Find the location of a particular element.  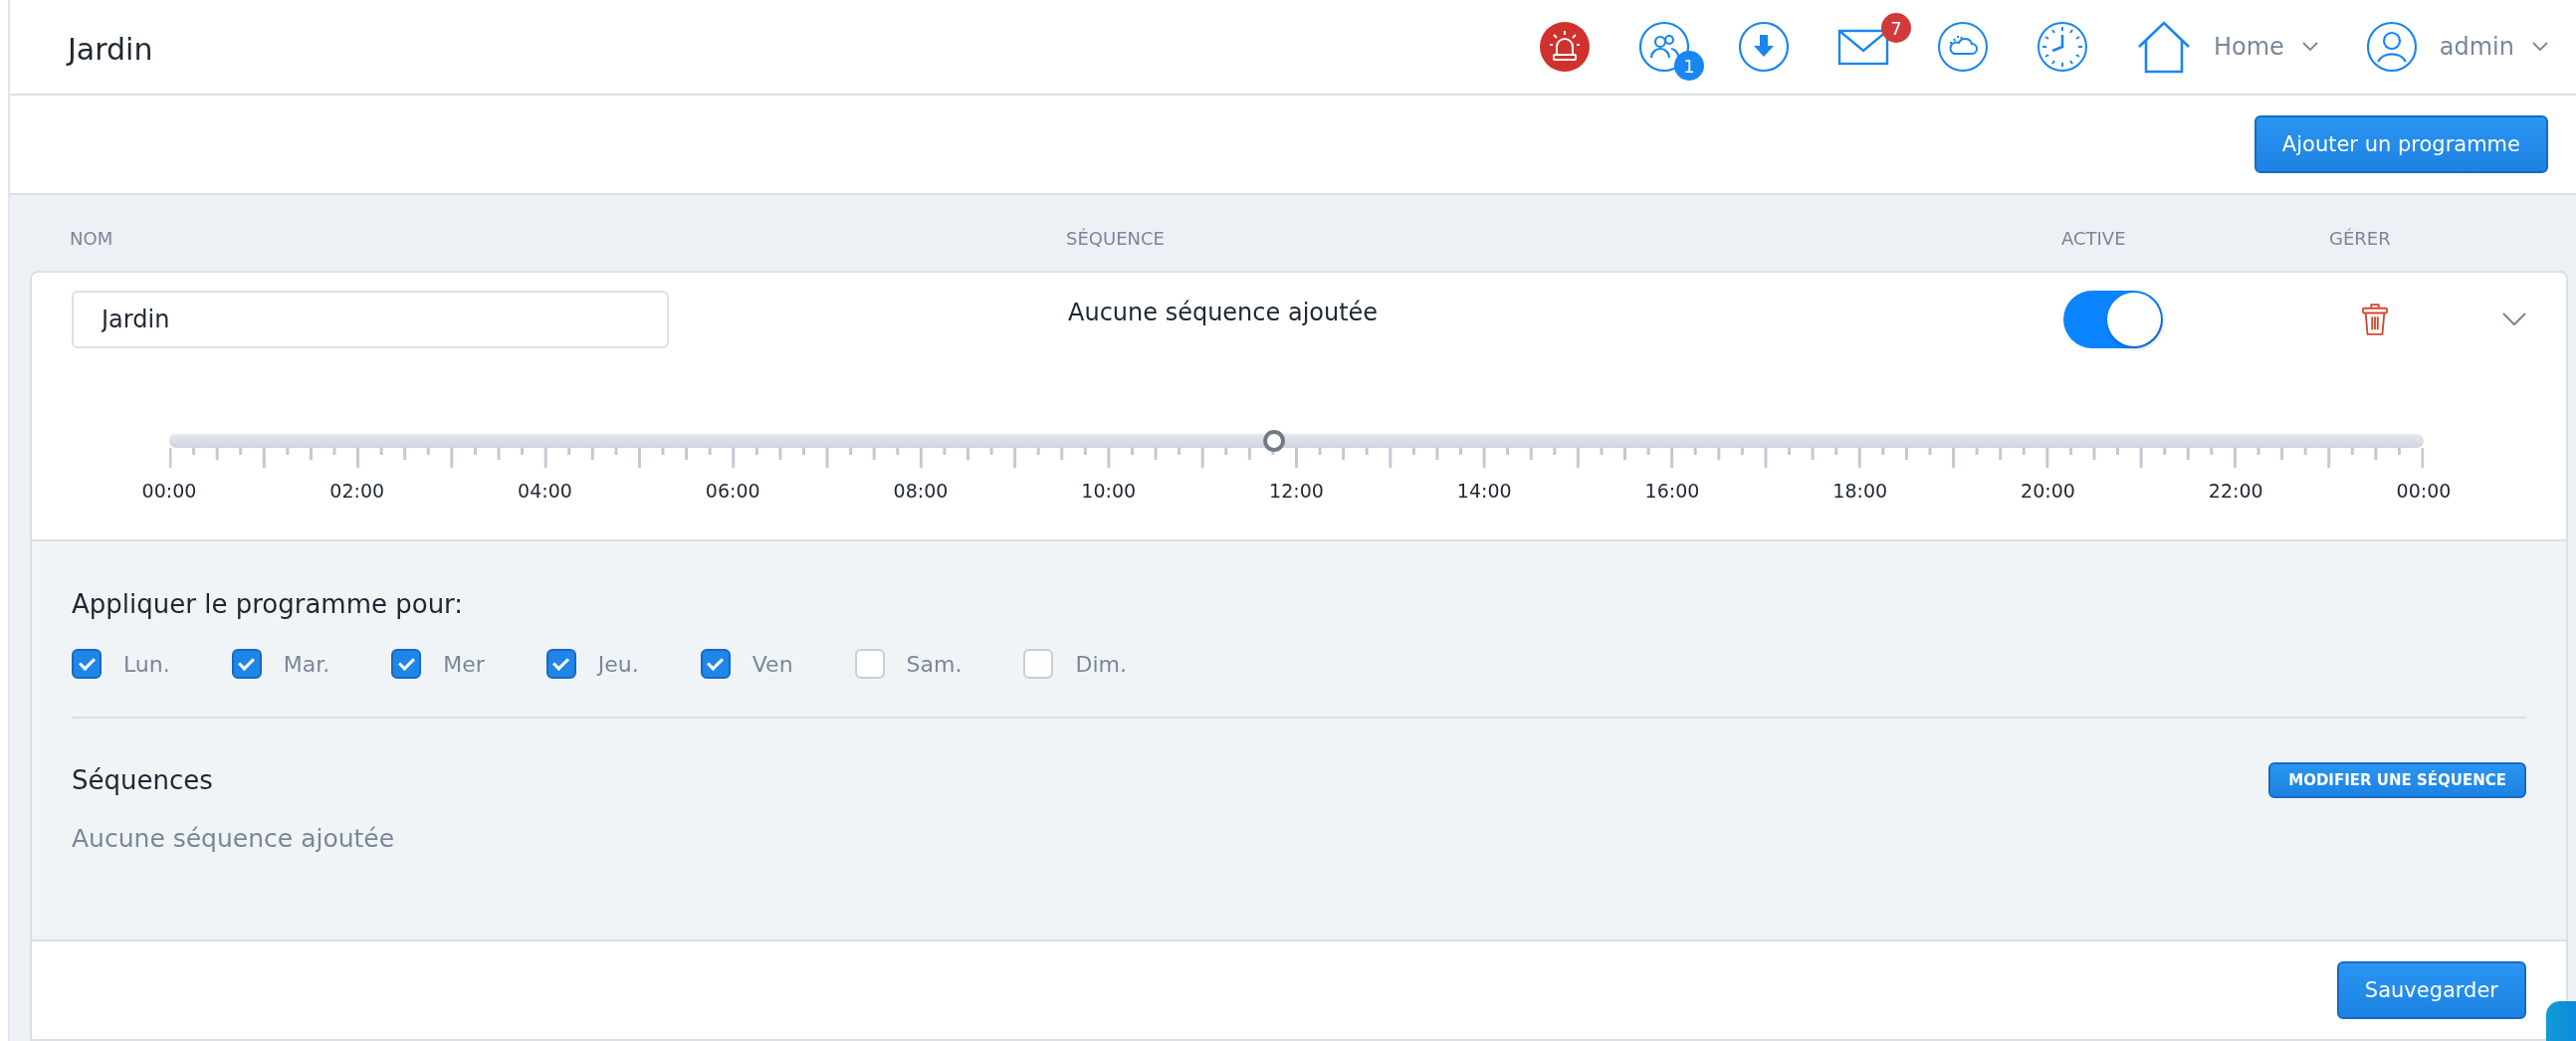

day-label: Dim. is located at coordinates (1101, 664).